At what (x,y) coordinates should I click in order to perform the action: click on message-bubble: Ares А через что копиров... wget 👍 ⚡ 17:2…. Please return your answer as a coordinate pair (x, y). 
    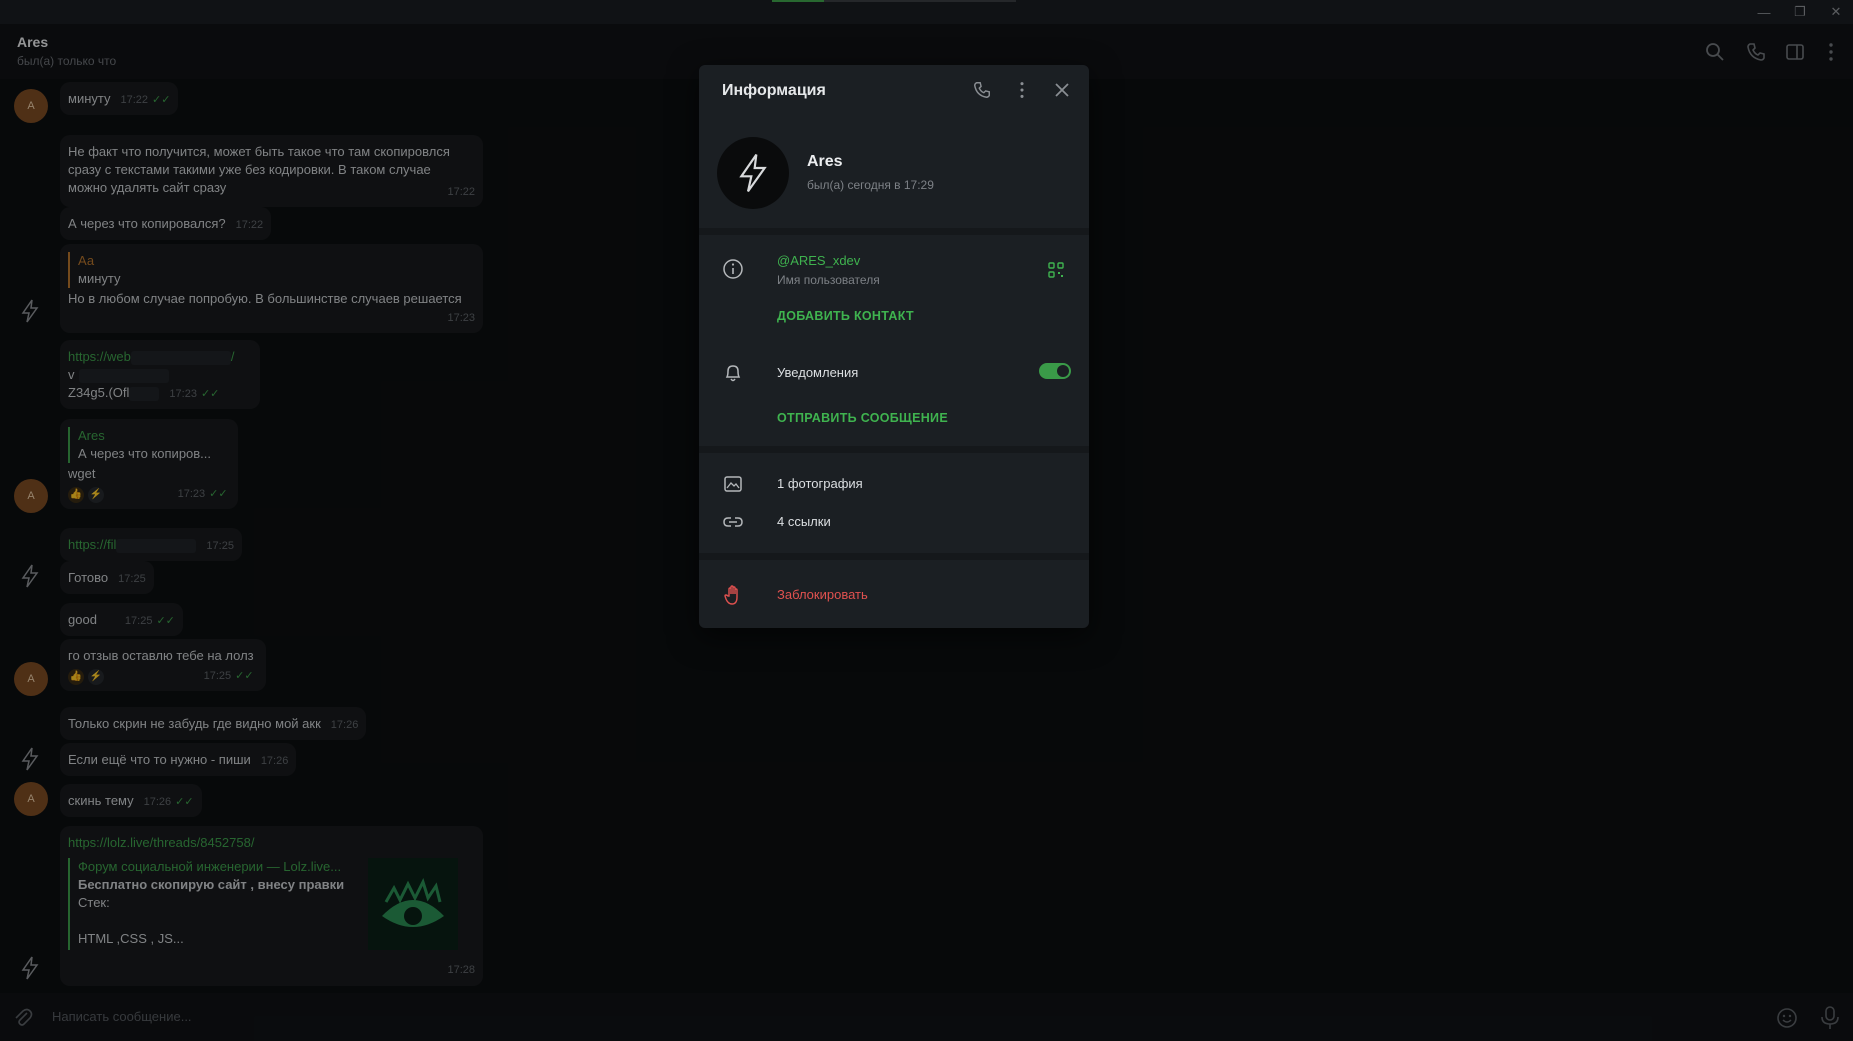
    Looking at the image, I should click on (149, 464).